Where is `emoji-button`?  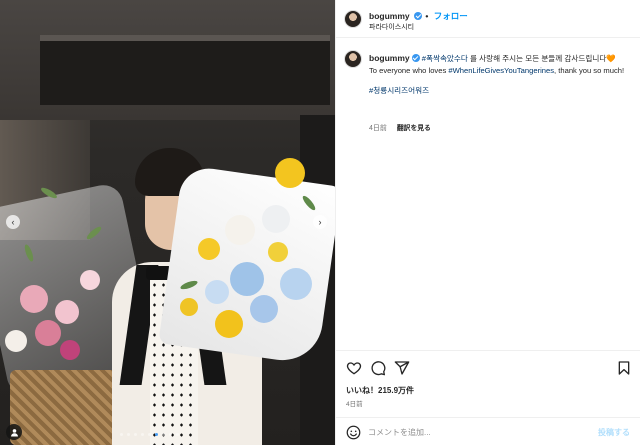 emoji-button is located at coordinates (353, 432).